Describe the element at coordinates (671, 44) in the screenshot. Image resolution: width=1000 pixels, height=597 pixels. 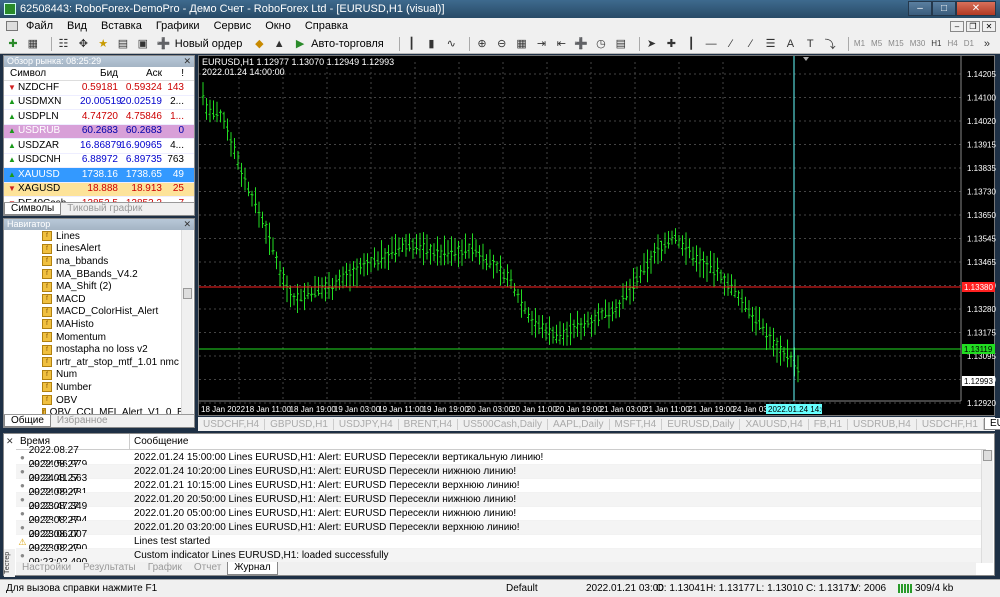
I see `crosshair-icon: ✚` at that location.